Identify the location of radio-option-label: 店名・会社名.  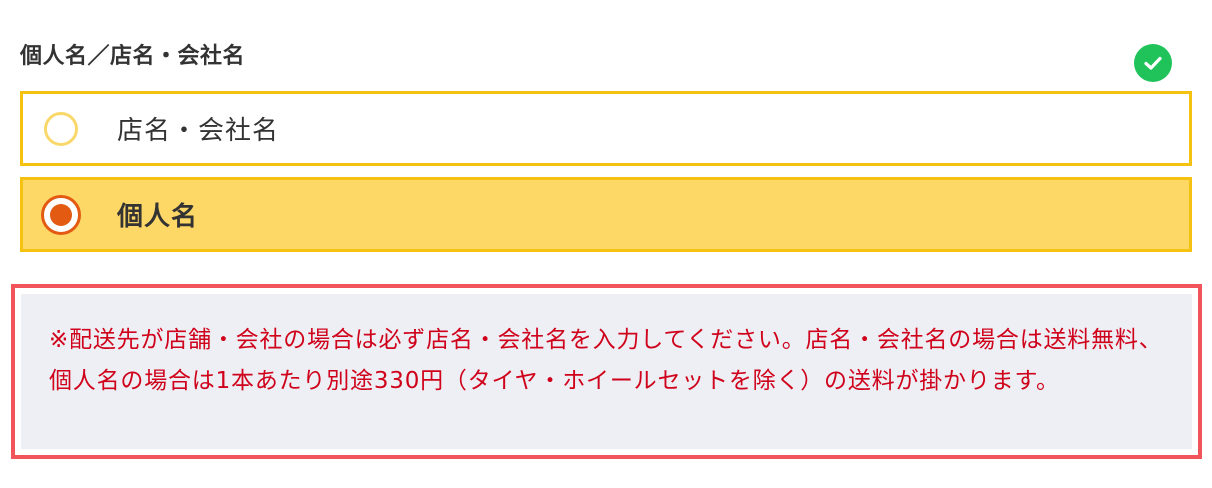
(198, 131).